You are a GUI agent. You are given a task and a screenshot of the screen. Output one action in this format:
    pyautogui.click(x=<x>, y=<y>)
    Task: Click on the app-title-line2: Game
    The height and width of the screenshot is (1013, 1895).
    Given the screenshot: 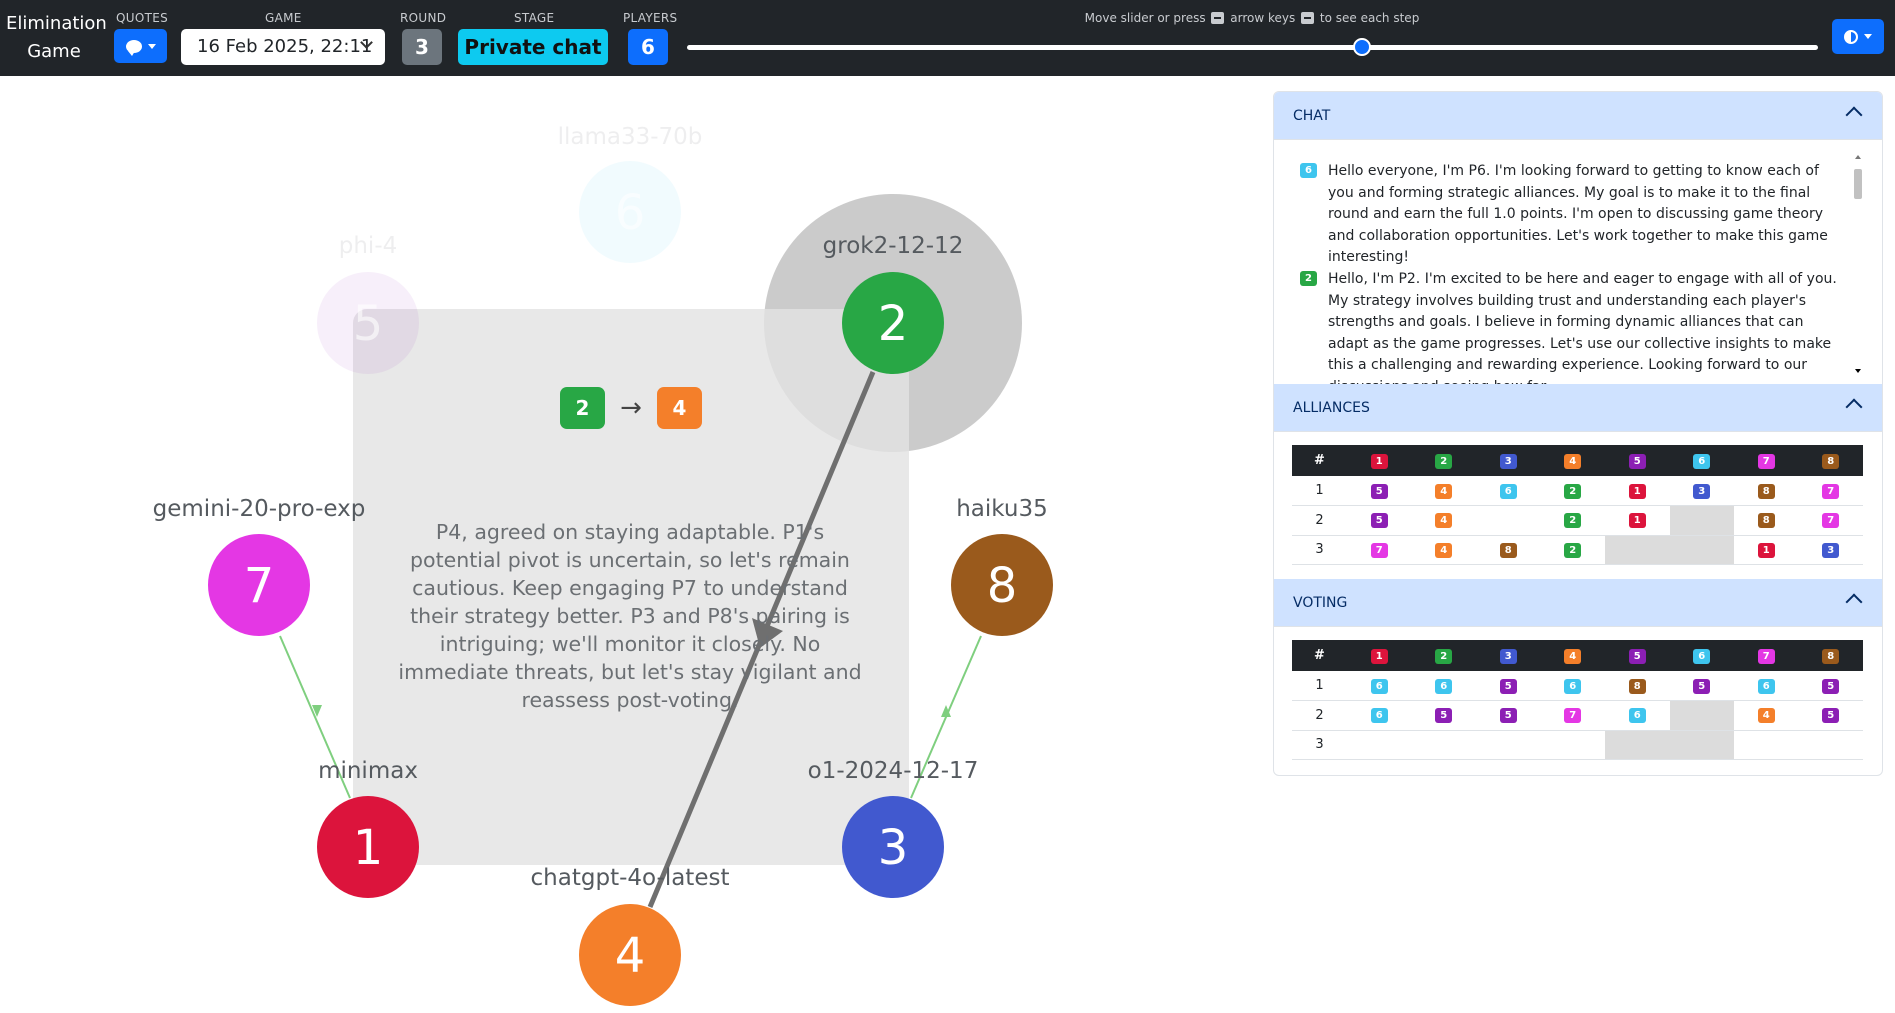 What is the action you would take?
    pyautogui.click(x=54, y=51)
    